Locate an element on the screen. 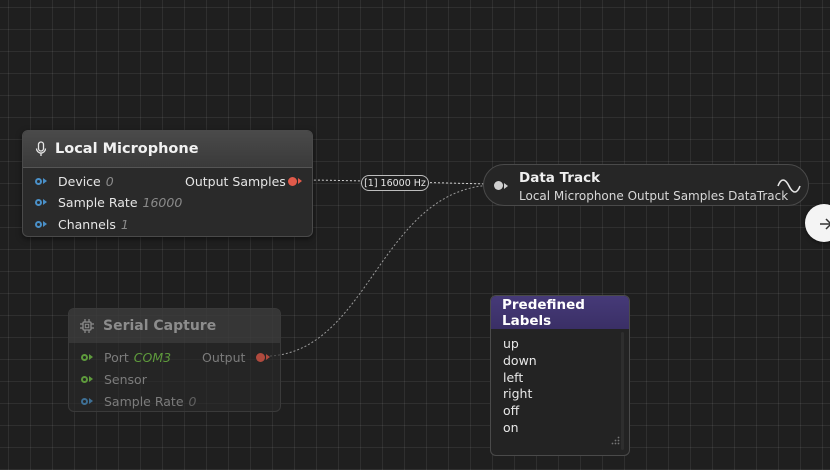 This screenshot has height=470, width=830. local-microphone-header: Local Microphone is located at coordinates (167, 149).